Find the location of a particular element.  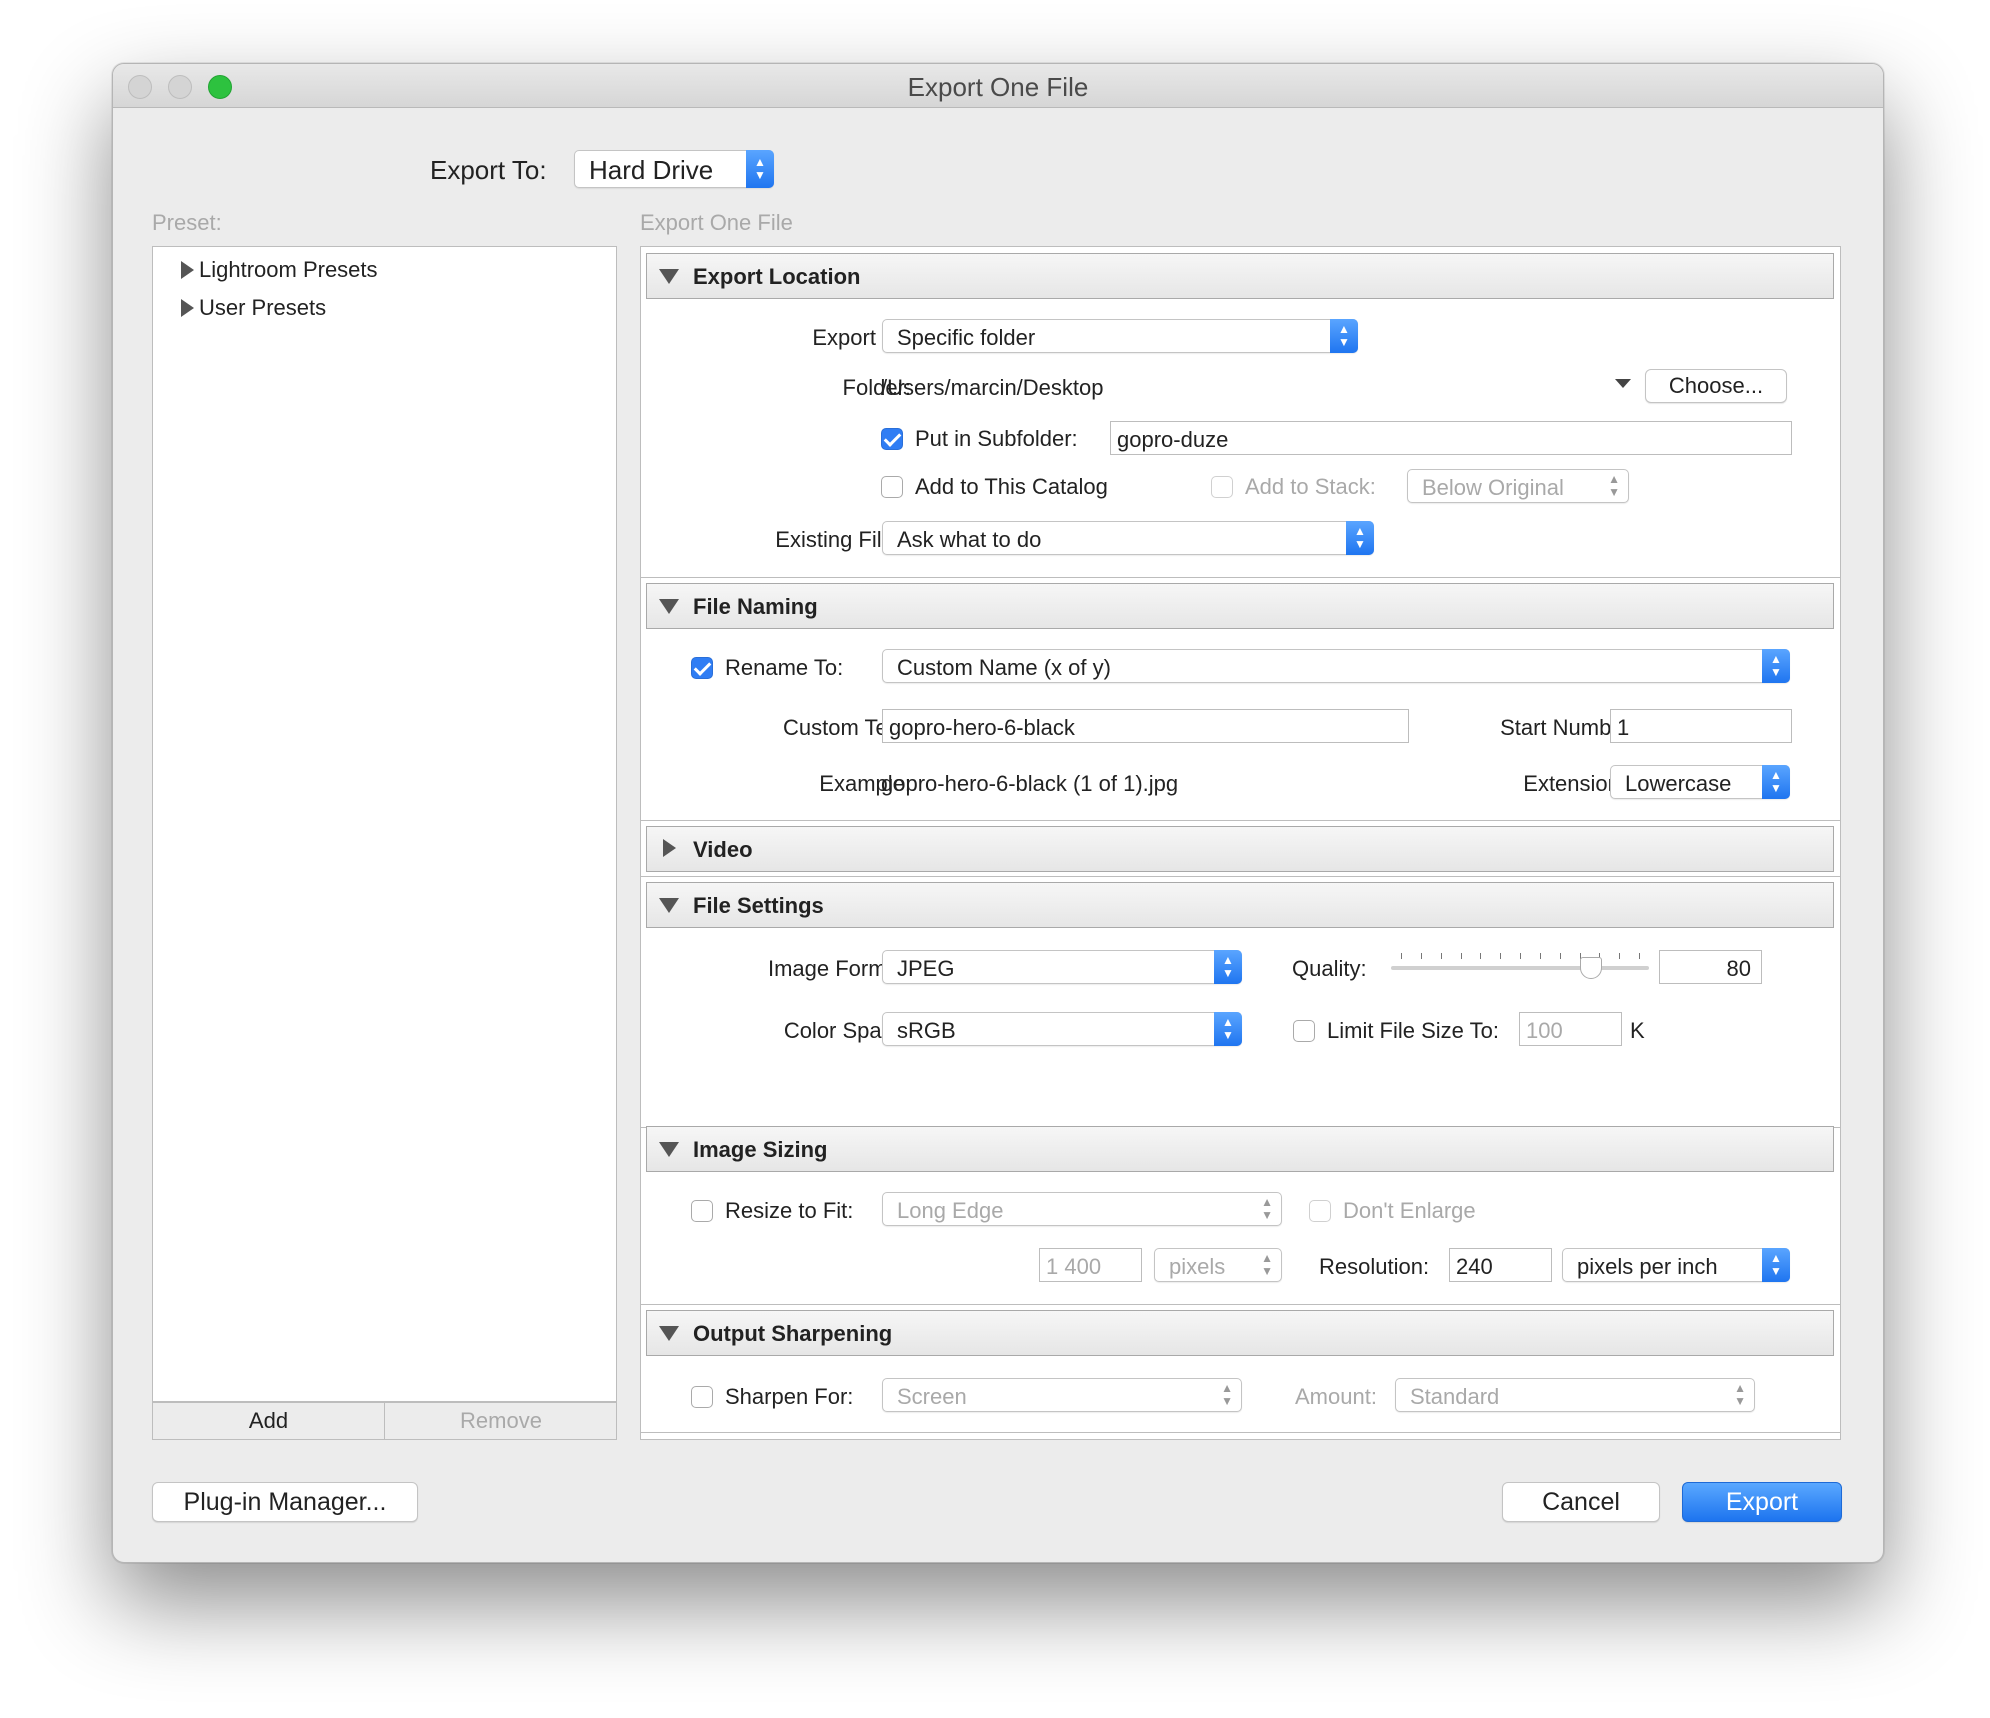

section-file-naming: File Naming is located at coordinates (1240, 606).